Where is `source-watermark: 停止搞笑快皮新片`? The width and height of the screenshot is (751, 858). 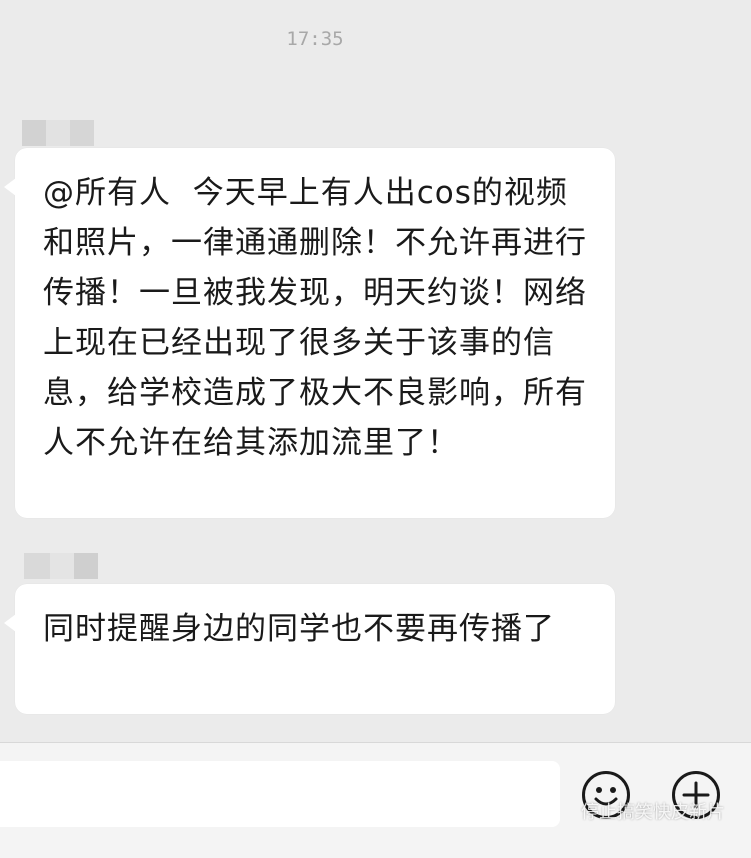
source-watermark: 停止搞笑快皮新片 is located at coordinates (653, 812).